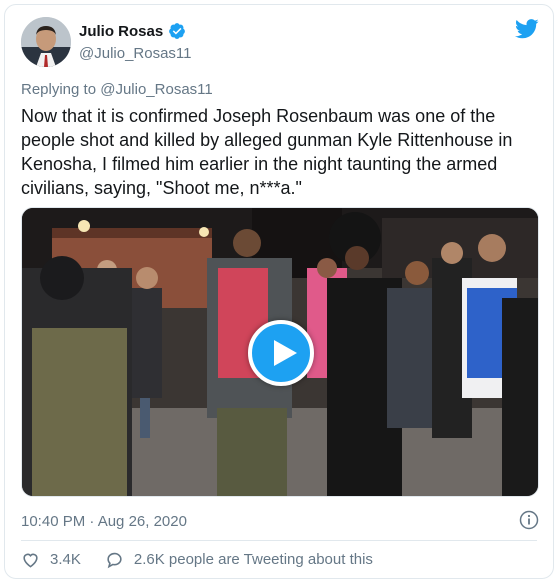 This screenshot has width=558, height=583. What do you see at coordinates (253, 559) in the screenshot?
I see `tweeting-about-text: 2.6K people are Tweeting about this` at bounding box center [253, 559].